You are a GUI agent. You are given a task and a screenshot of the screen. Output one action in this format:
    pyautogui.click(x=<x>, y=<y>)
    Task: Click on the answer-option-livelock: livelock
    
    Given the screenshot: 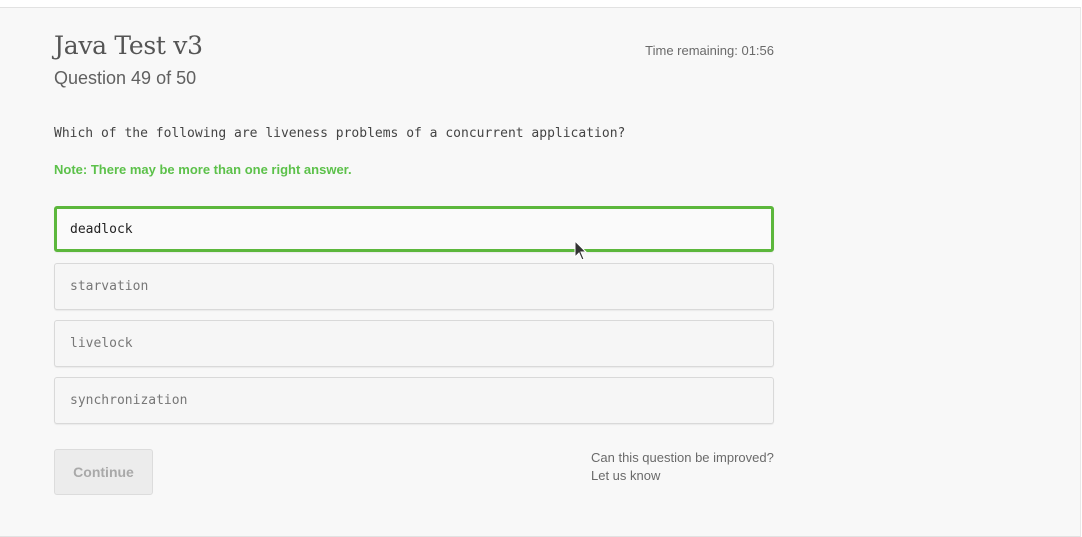 What is the action you would take?
    pyautogui.click(x=414, y=343)
    